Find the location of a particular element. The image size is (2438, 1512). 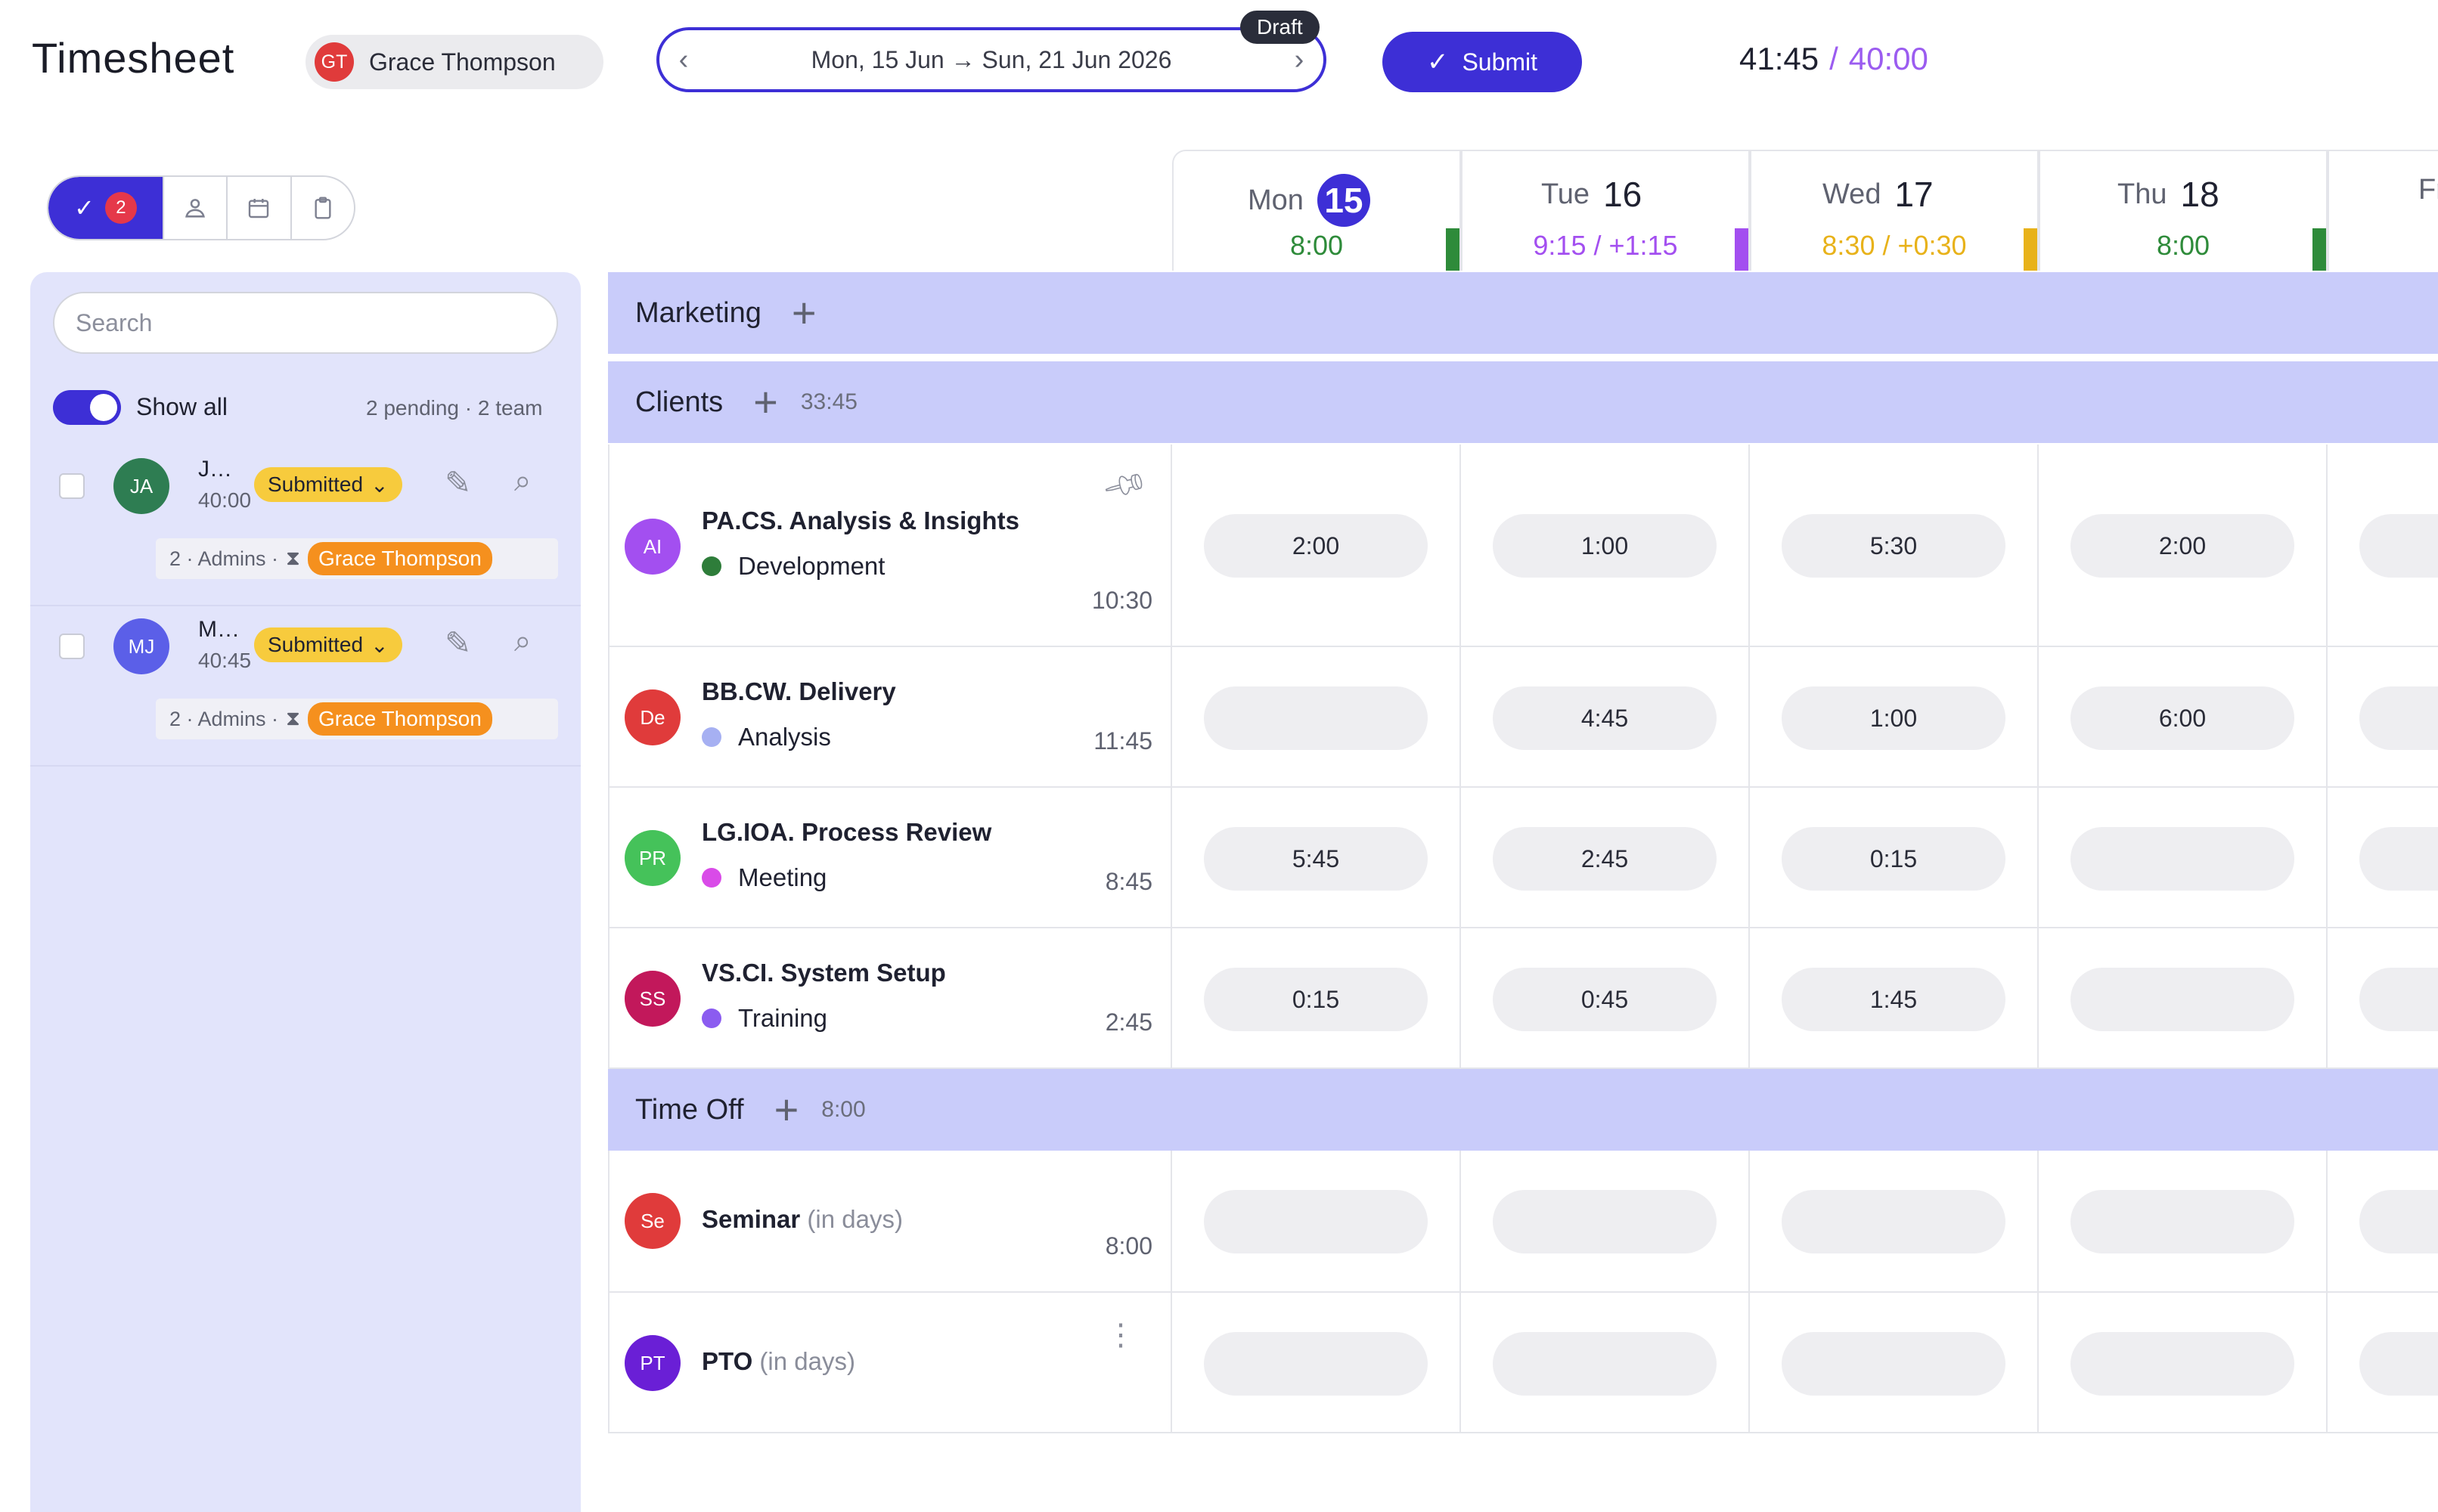

section-total: 33:45 is located at coordinates (829, 401).